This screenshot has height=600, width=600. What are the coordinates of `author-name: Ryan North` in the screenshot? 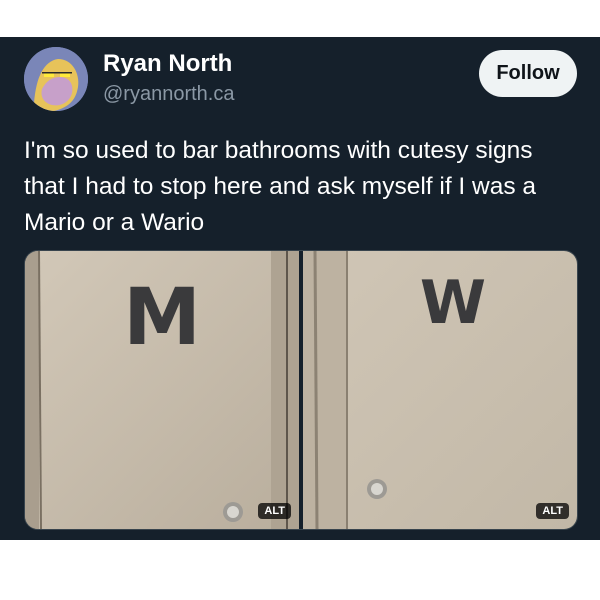 It's located at (167, 64).